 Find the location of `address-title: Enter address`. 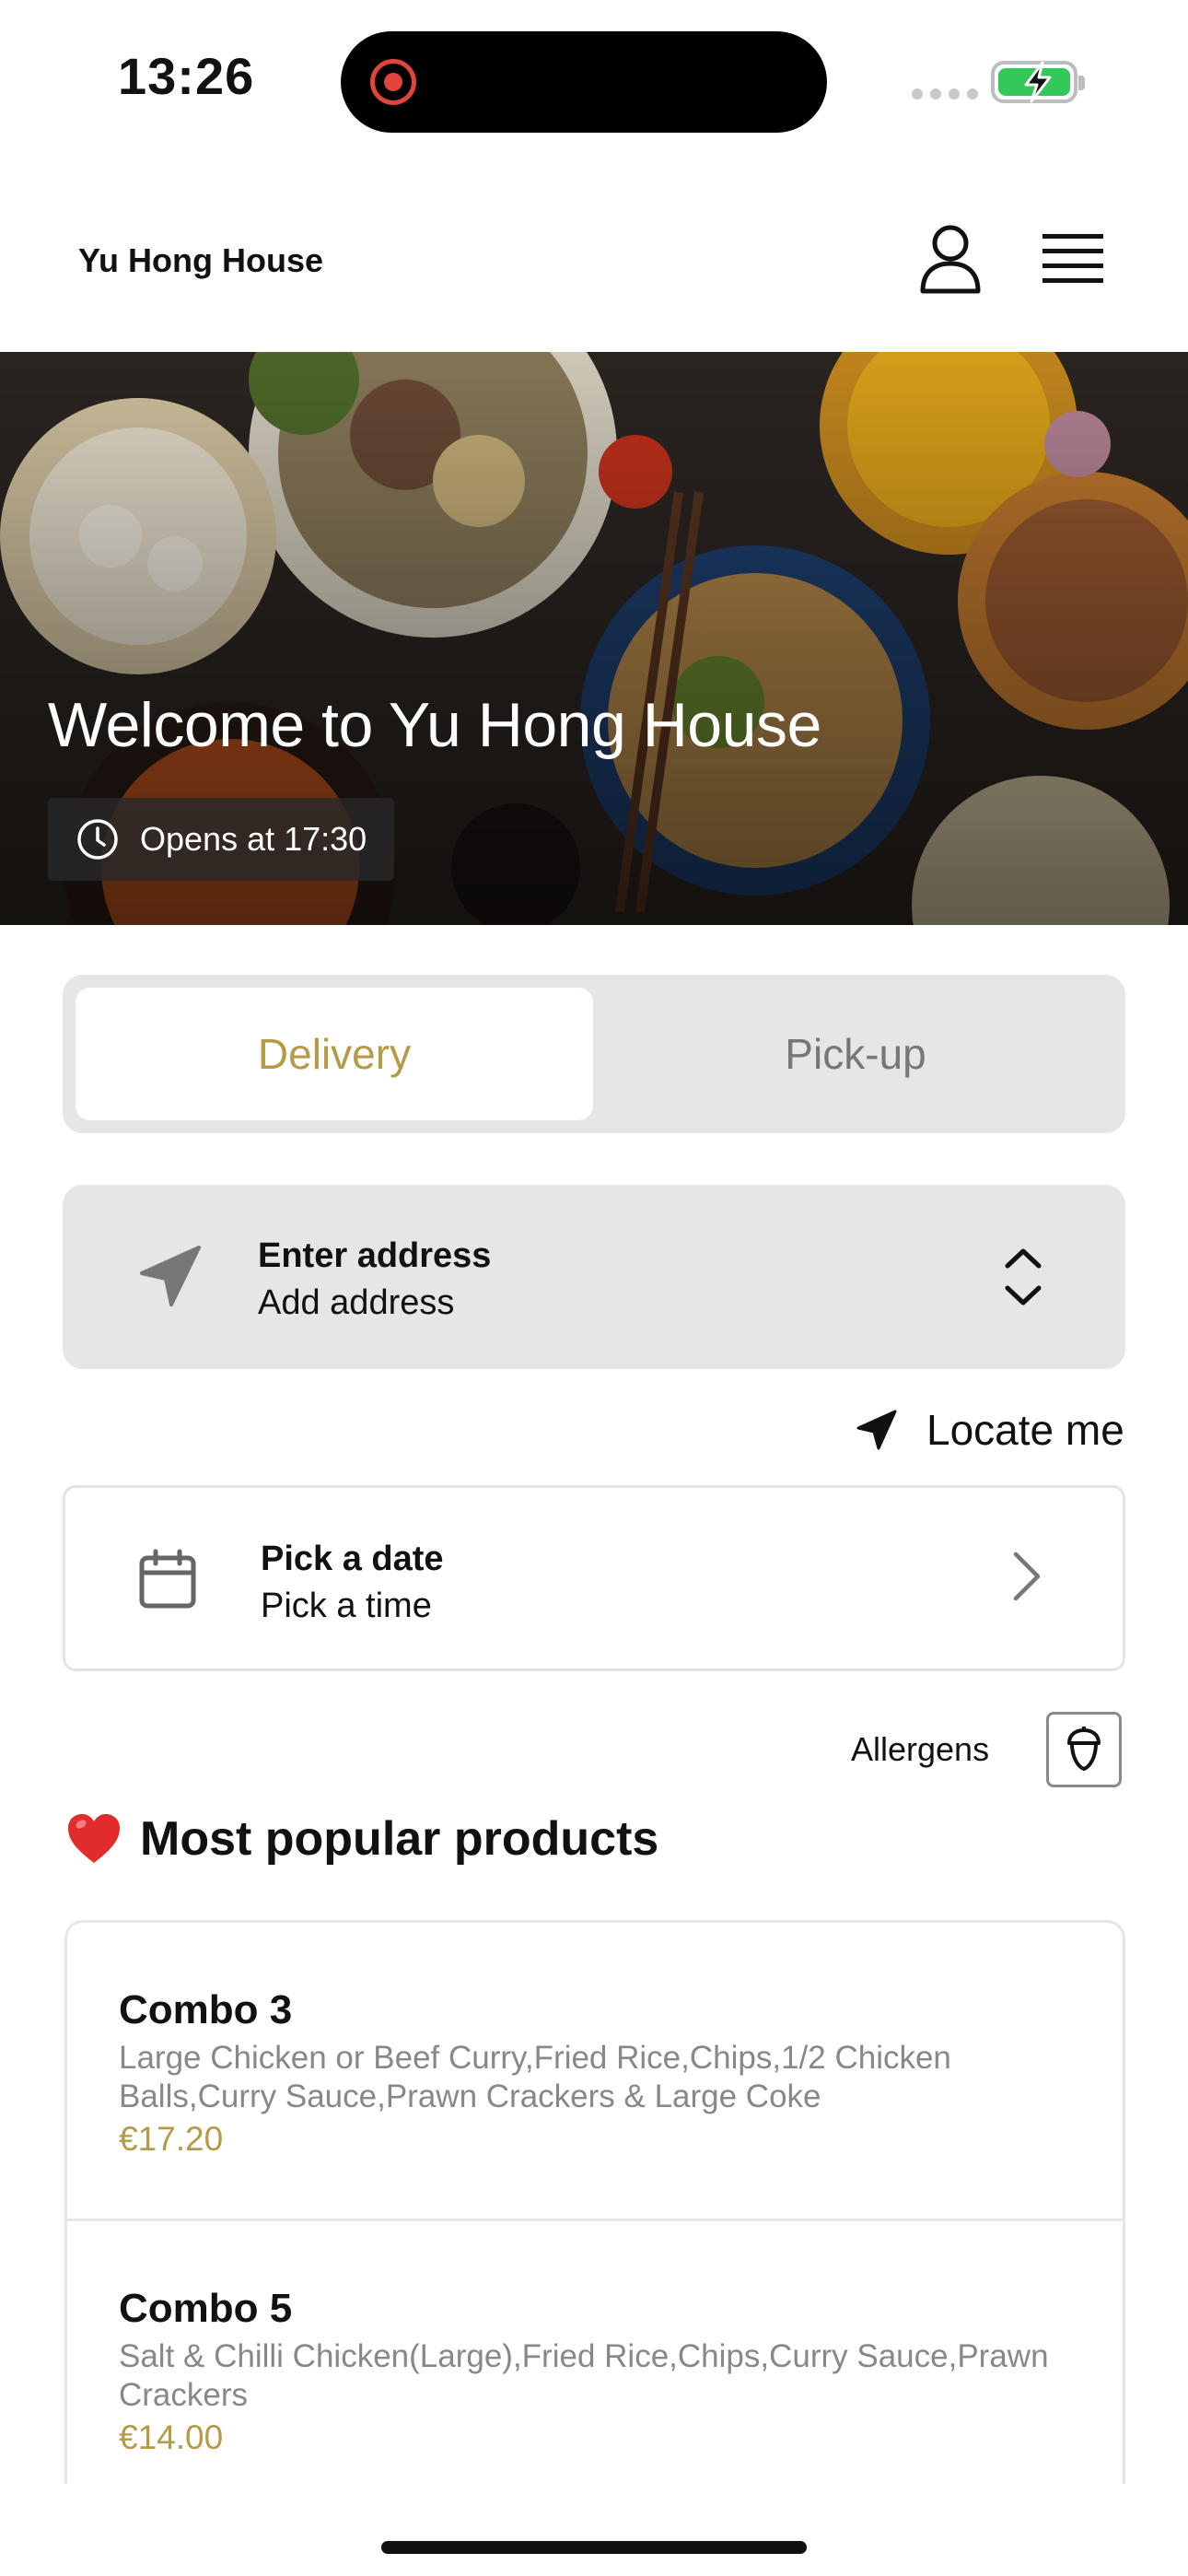

address-title: Enter address is located at coordinates (375, 1255).